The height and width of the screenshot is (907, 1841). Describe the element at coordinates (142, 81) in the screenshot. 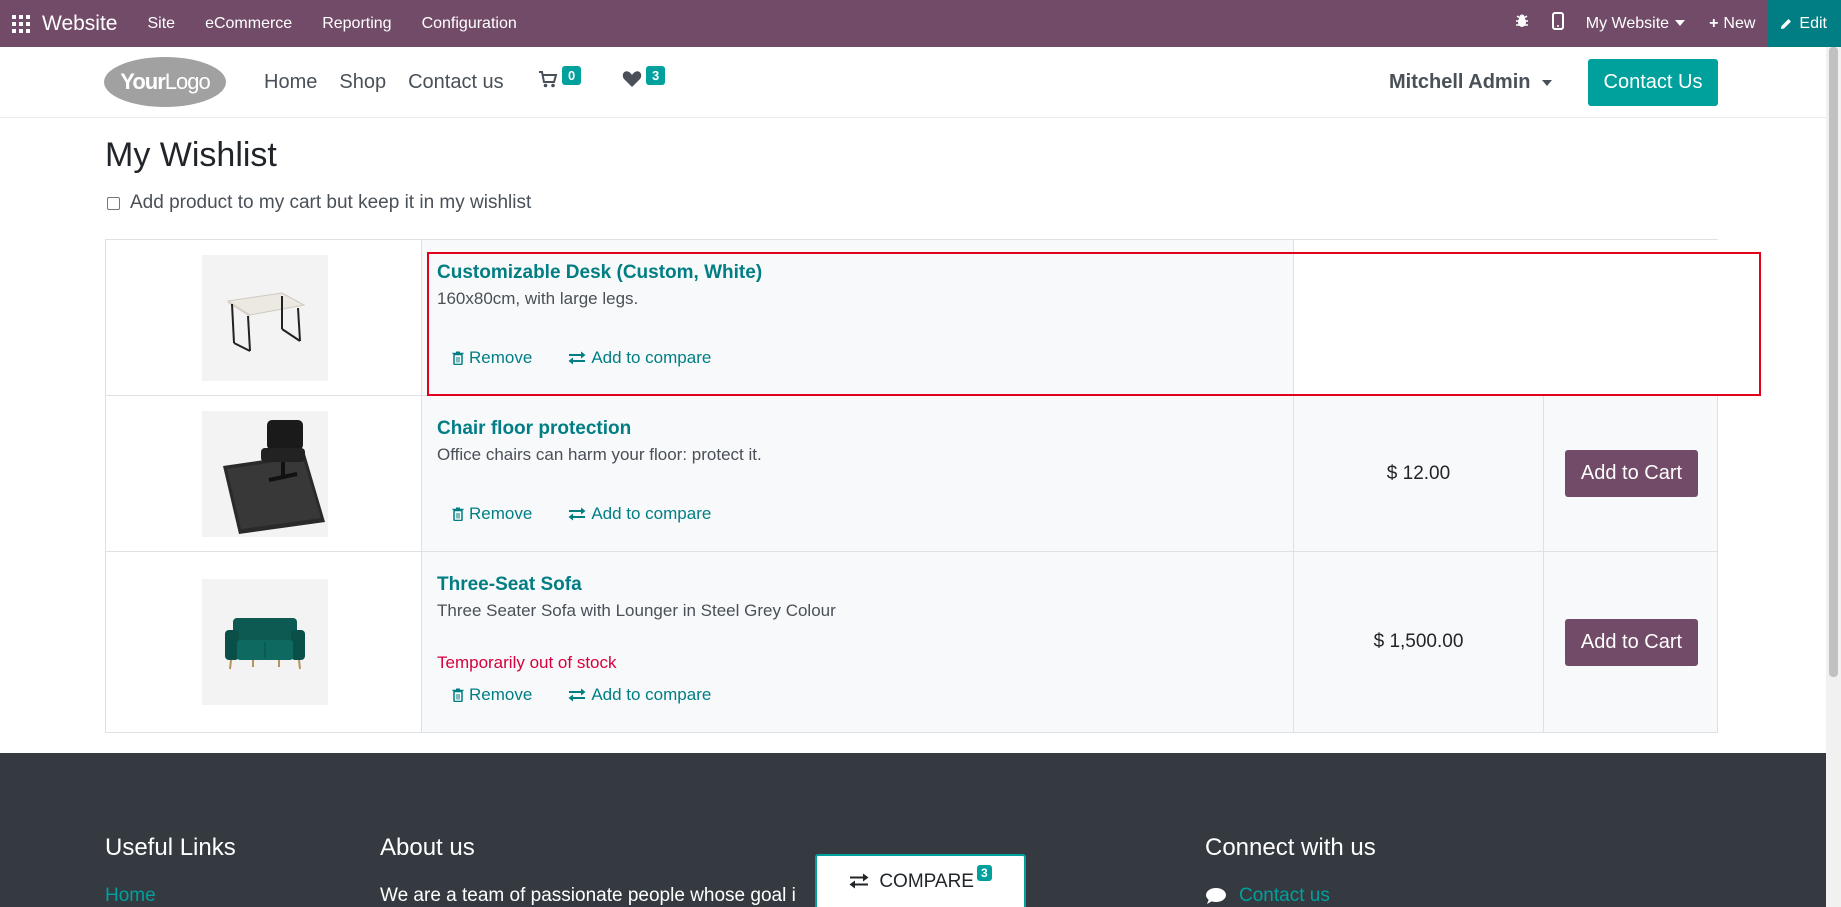

I see `logo-text-bold: Your` at that location.